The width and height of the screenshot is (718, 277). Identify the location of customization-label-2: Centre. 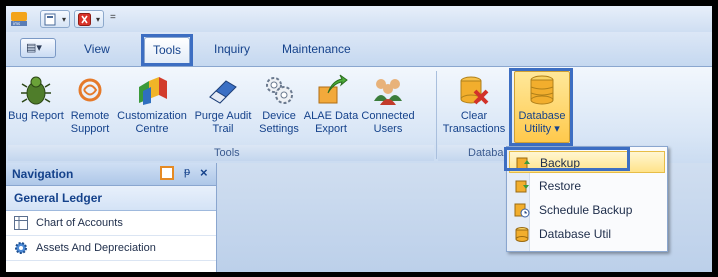
(152, 129).